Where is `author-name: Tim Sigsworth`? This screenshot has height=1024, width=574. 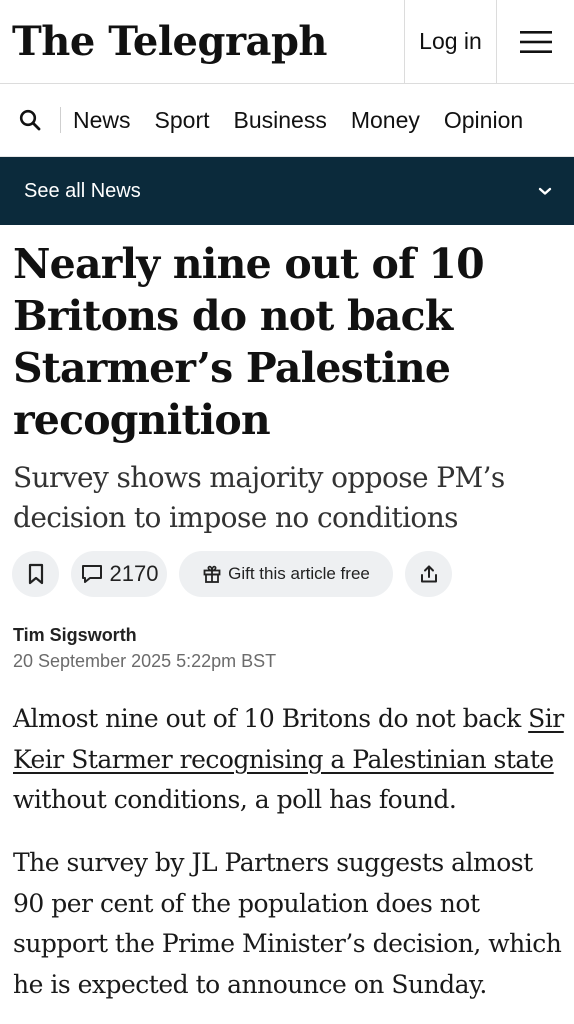
author-name: Tim Sigsworth is located at coordinates (75, 635).